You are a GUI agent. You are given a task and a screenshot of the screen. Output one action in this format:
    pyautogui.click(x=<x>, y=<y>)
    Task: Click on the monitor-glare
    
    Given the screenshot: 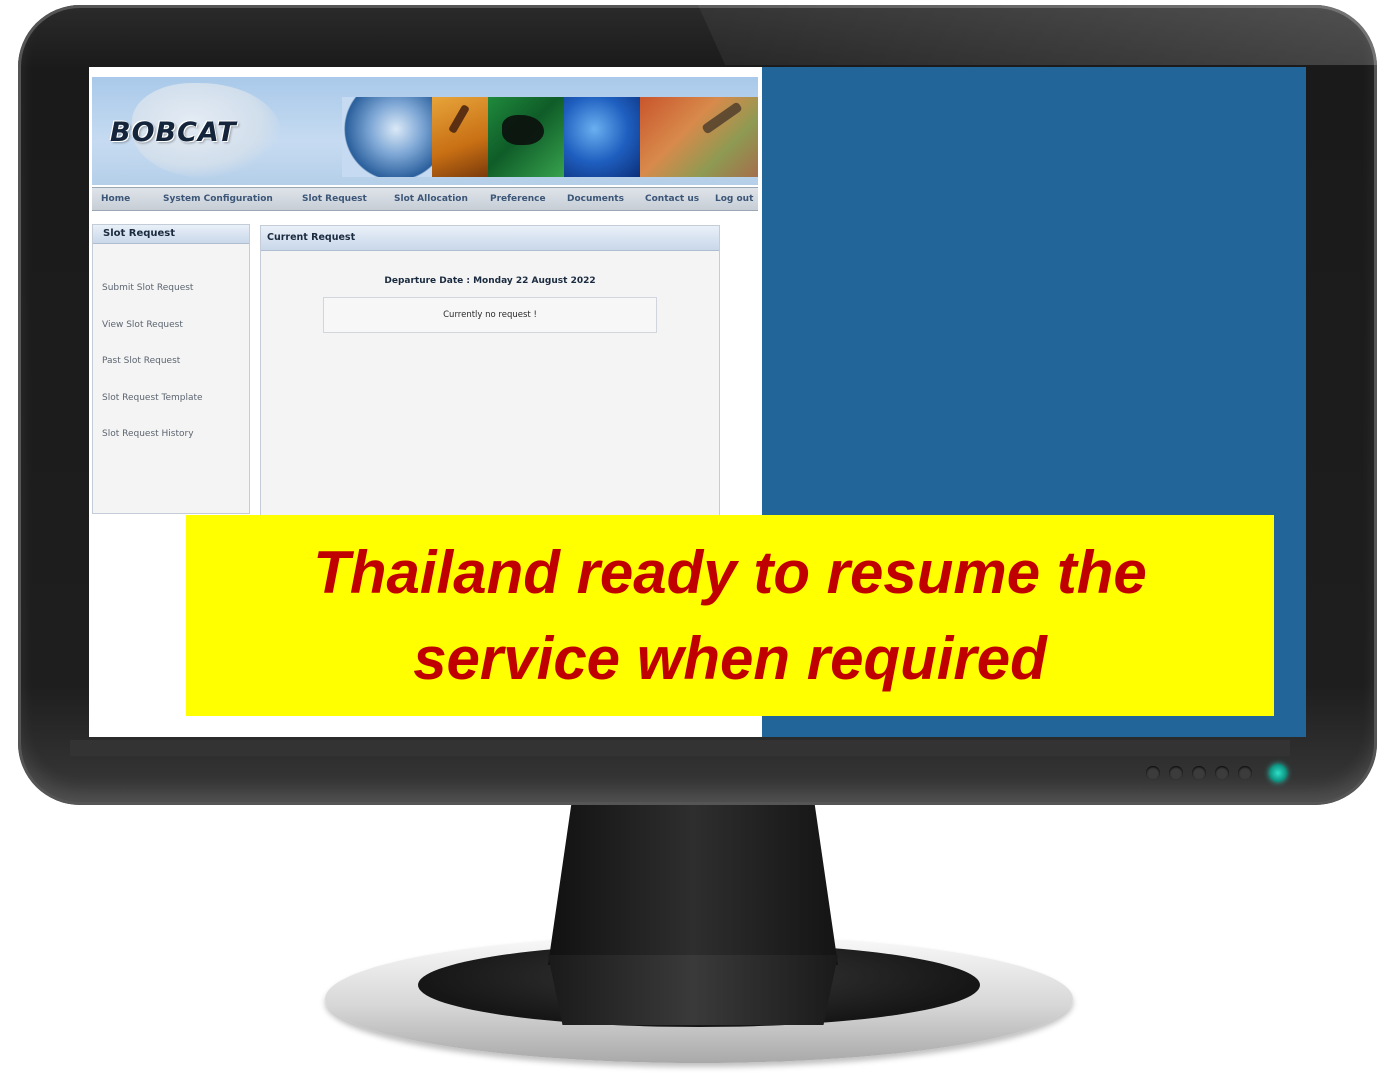 What is the action you would take?
    pyautogui.click(x=1037, y=35)
    